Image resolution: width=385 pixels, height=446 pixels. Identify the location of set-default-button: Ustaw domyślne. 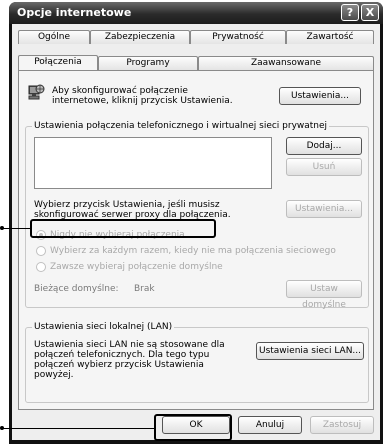
(324, 295).